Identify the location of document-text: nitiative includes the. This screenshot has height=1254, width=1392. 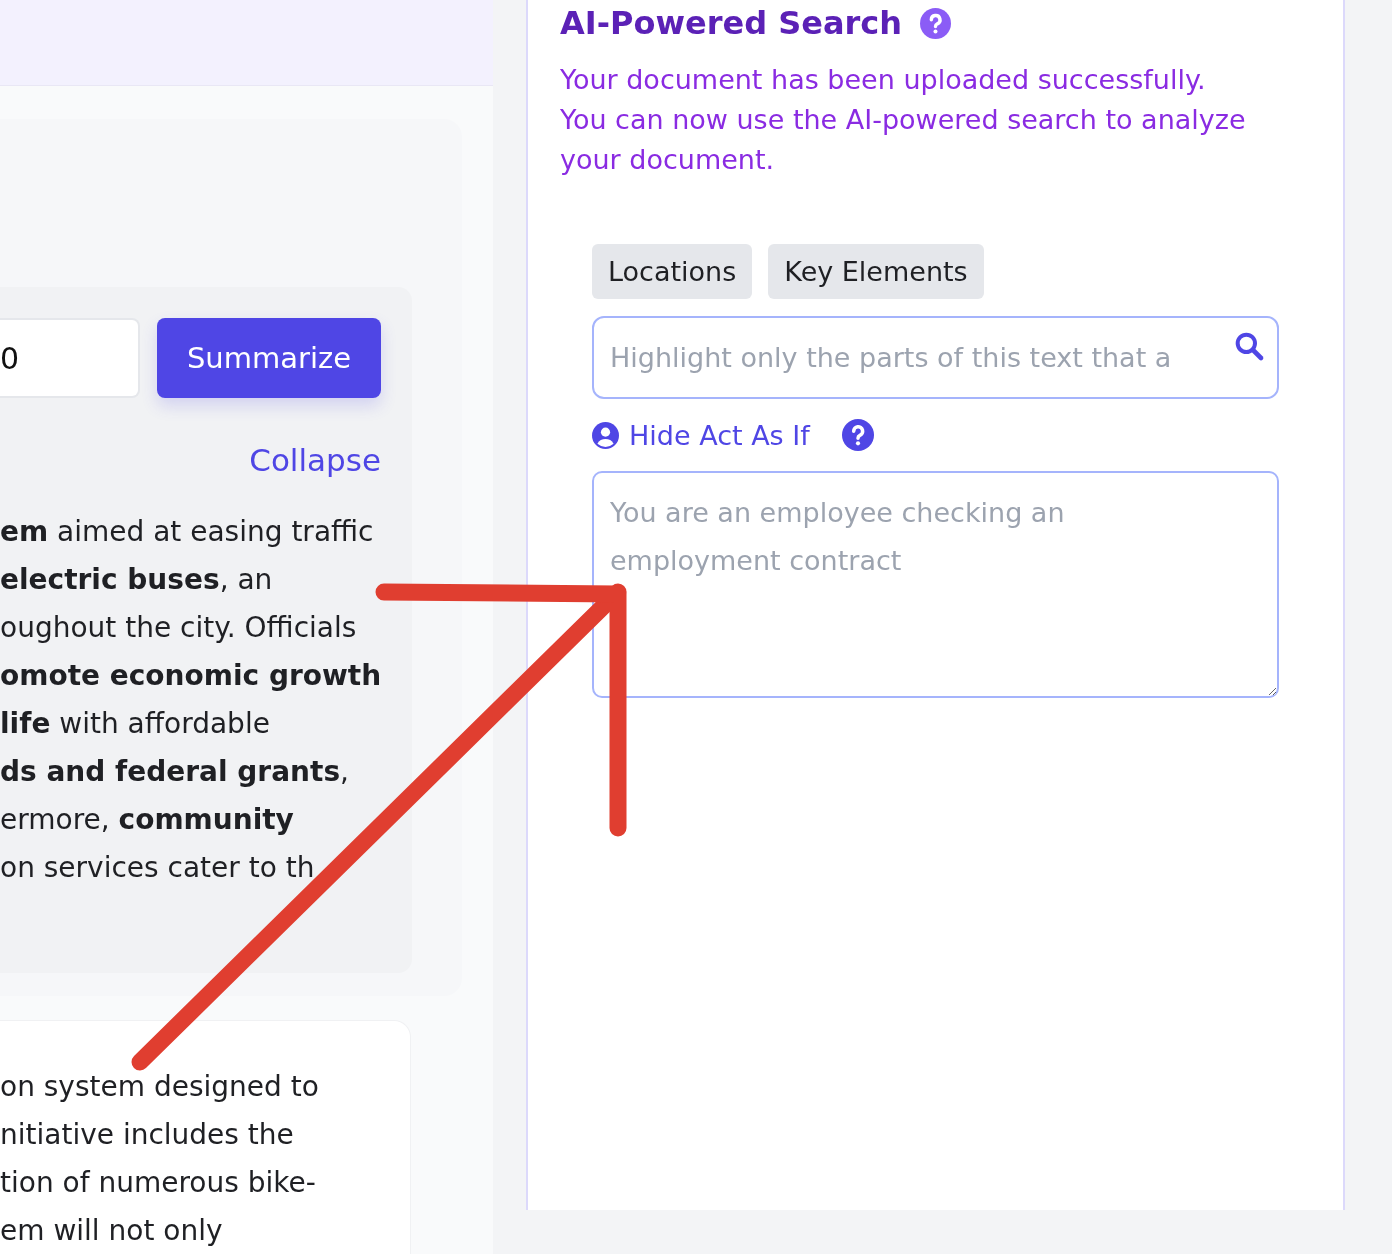
(147, 1135).